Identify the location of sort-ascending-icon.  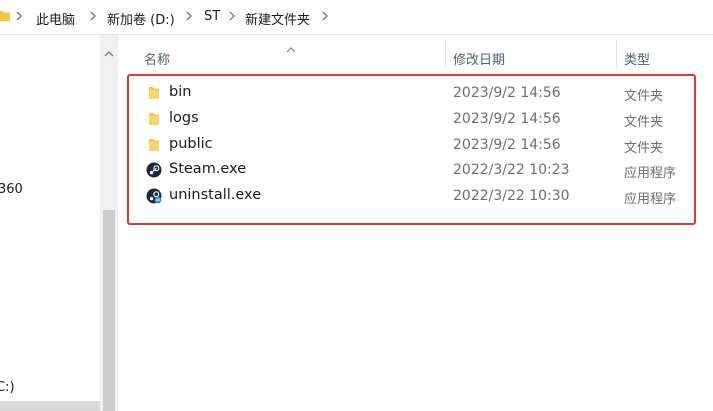
(291, 45).